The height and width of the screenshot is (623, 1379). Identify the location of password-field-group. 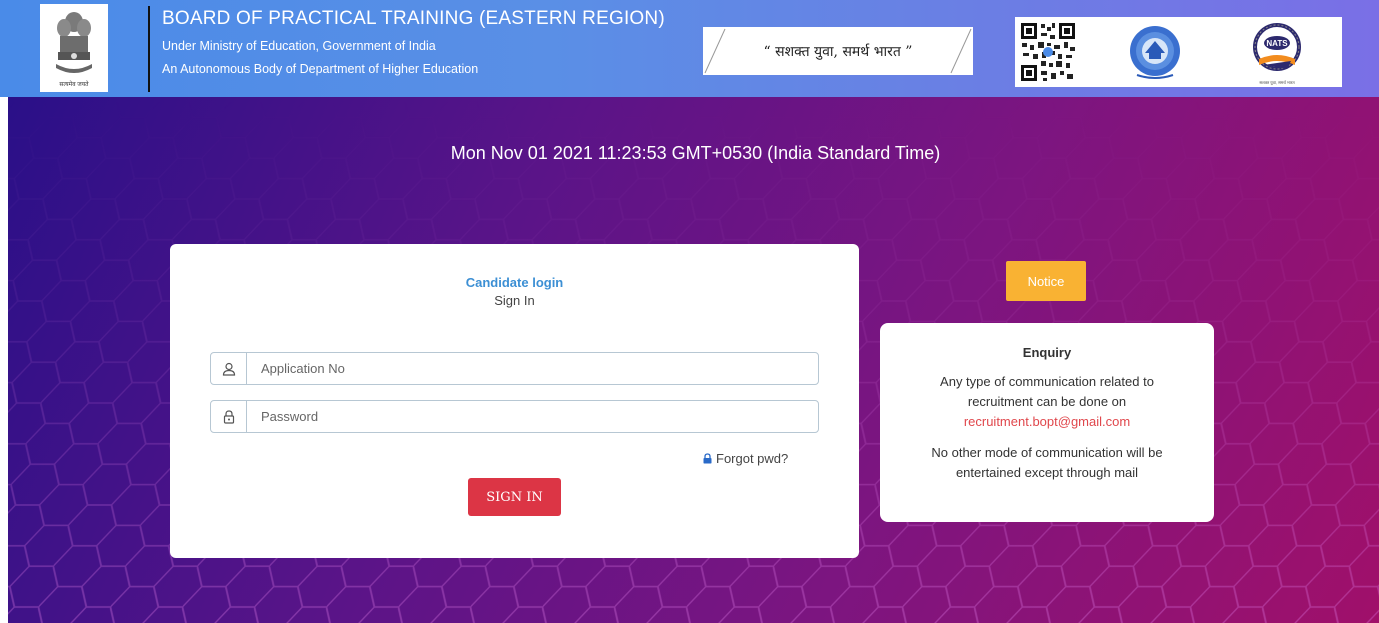
(514, 416).